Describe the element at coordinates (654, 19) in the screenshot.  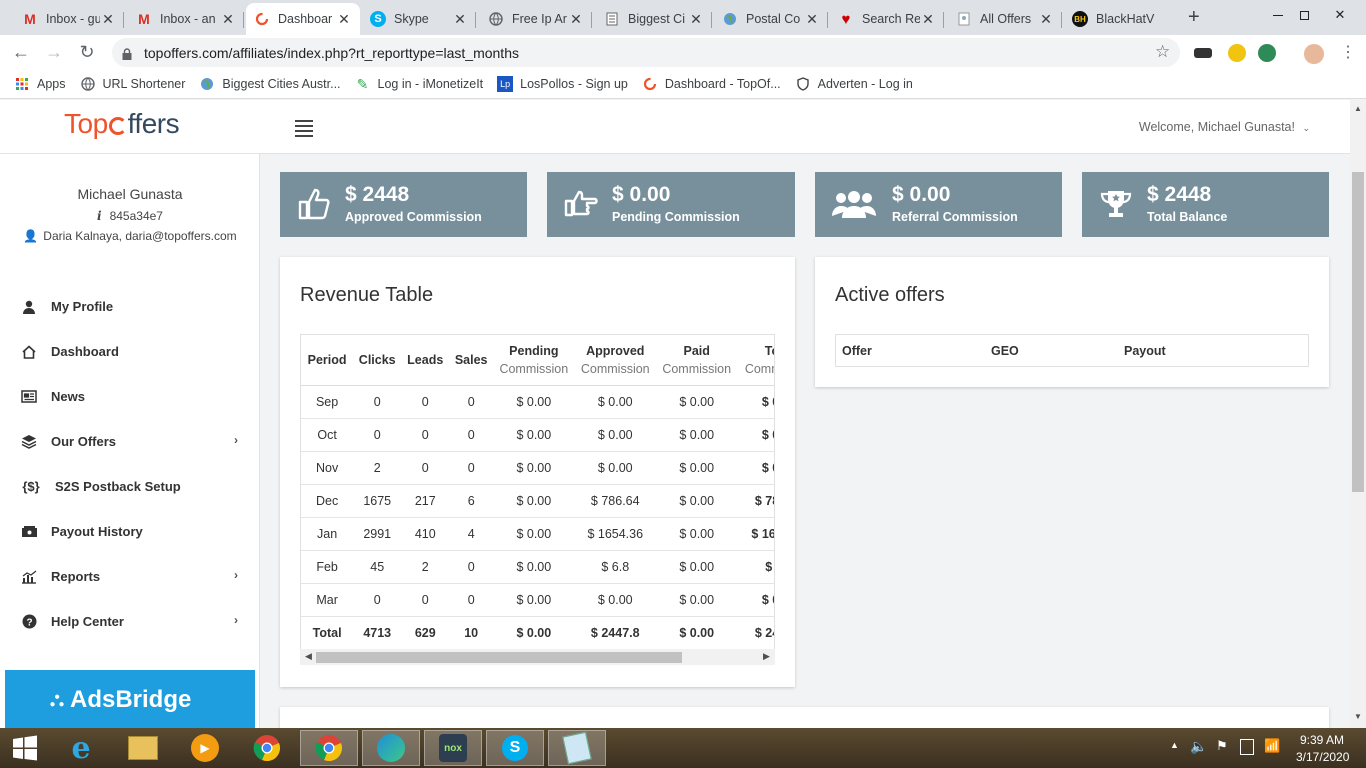
I see `tab-biggest-cities: Biggest Ci ✕` at that location.